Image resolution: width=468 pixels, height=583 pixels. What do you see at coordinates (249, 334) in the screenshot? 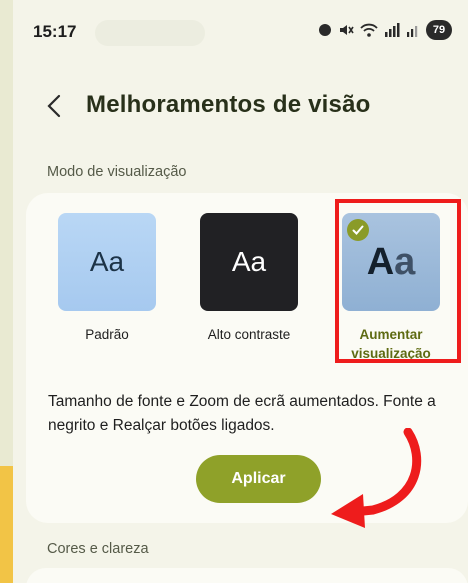
I see `mode-label-high-contrast: Alto contraste` at bounding box center [249, 334].